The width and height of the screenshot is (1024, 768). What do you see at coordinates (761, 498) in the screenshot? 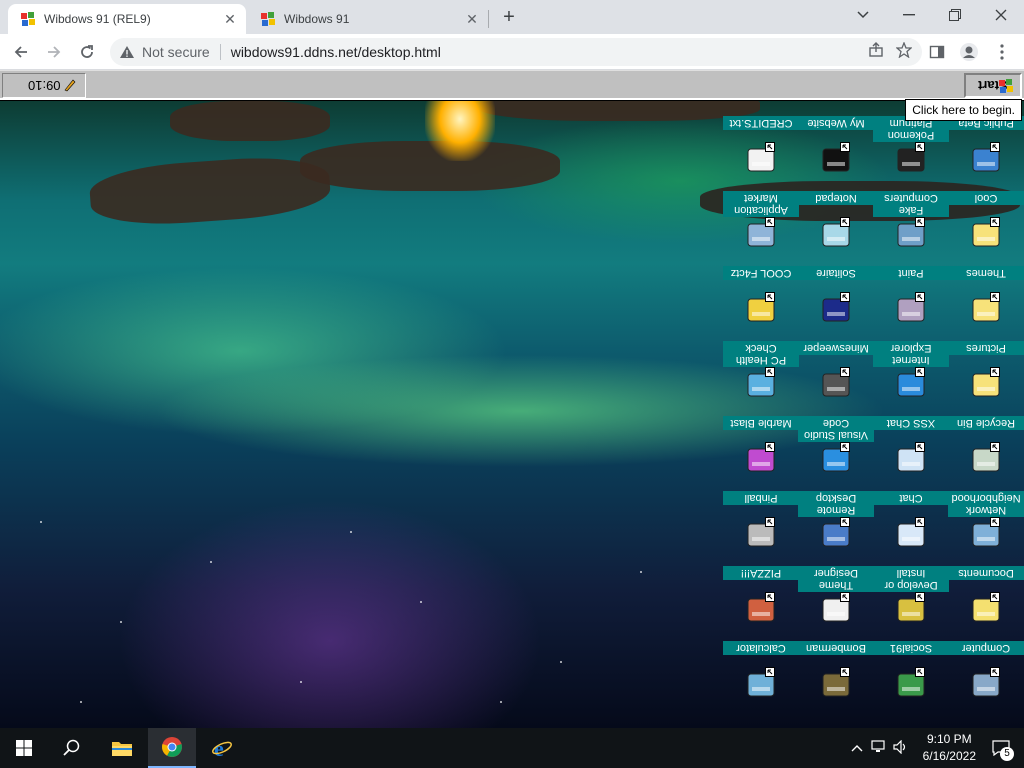
I see `desktop-icon-label: Pinball` at bounding box center [761, 498].